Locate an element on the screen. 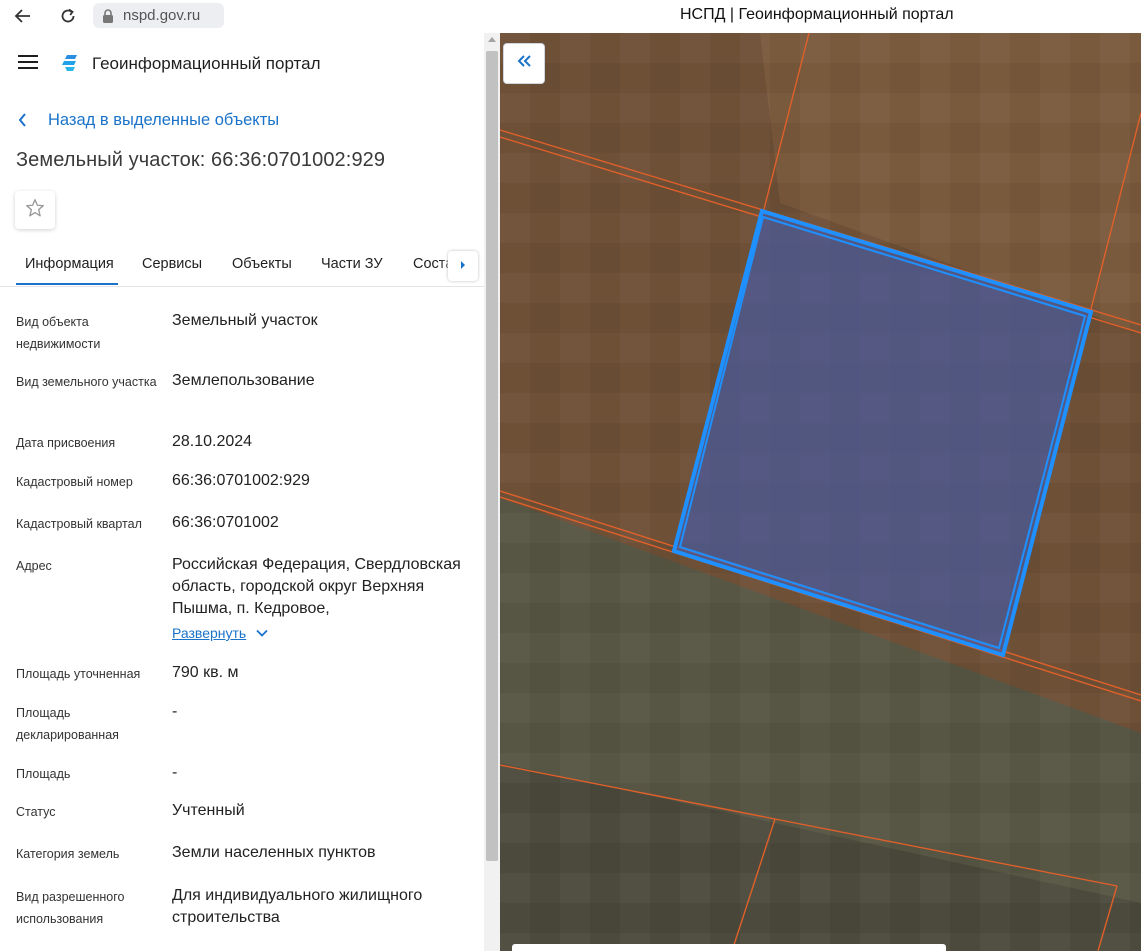 The image size is (1141, 951). chevron-left-icon is located at coordinates (25, 120).